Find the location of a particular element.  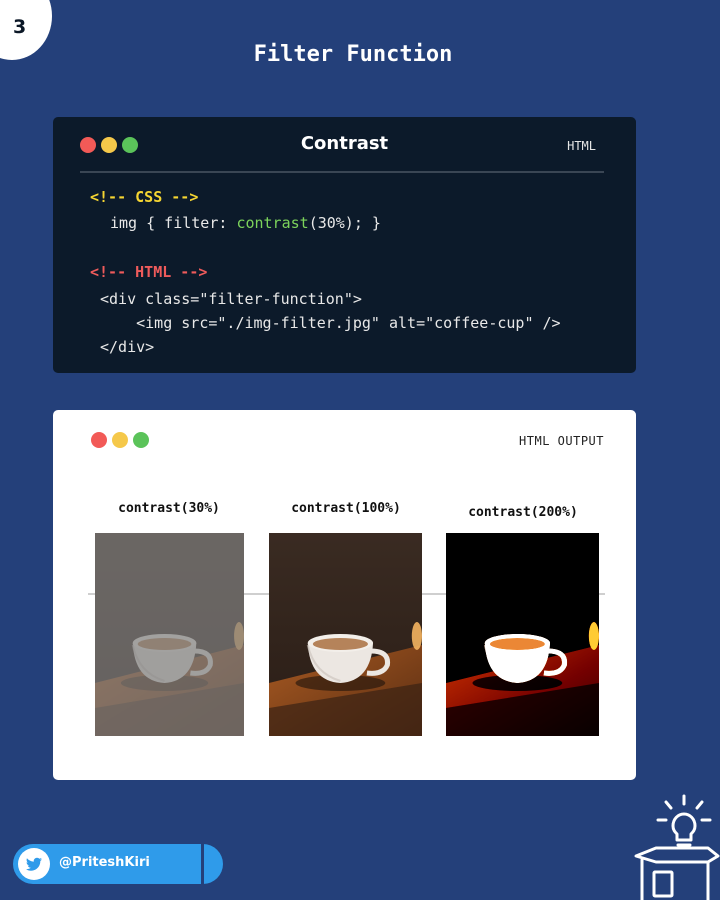

sample-label: contrast(200%) is located at coordinates (523, 512).